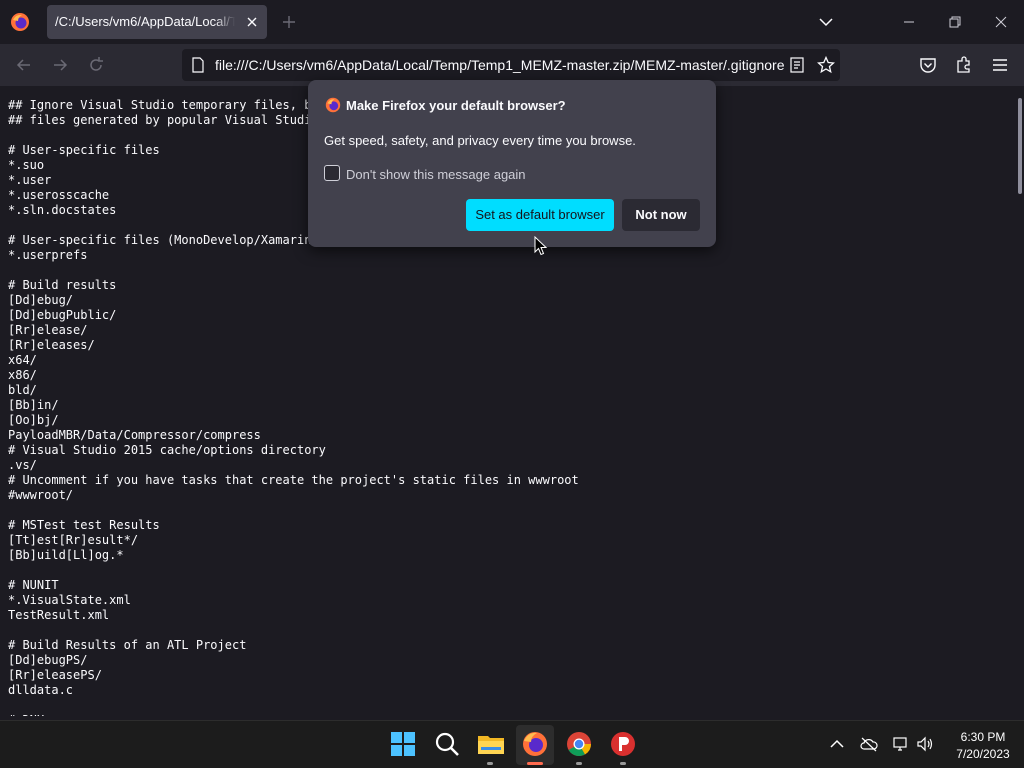 This screenshot has width=1024, height=768. Describe the element at coordinates (96, 65) in the screenshot. I see `reload-icon` at that location.